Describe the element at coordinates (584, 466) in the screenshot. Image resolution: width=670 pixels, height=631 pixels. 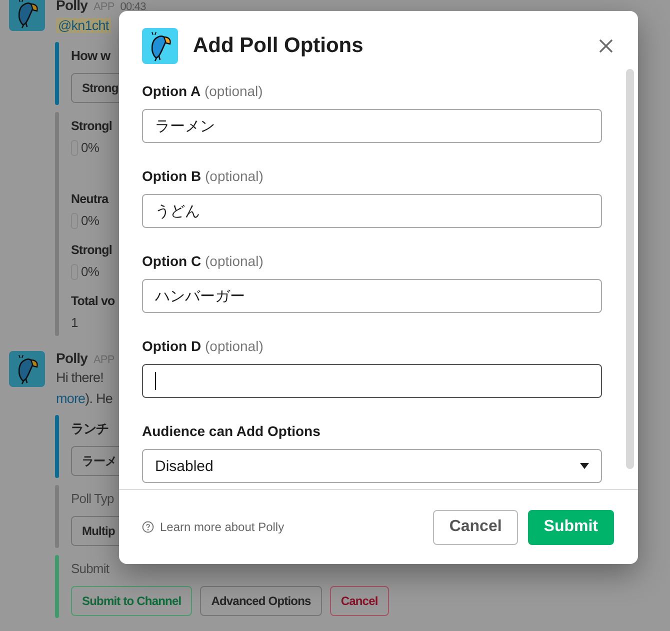
I see `caret-icon` at that location.